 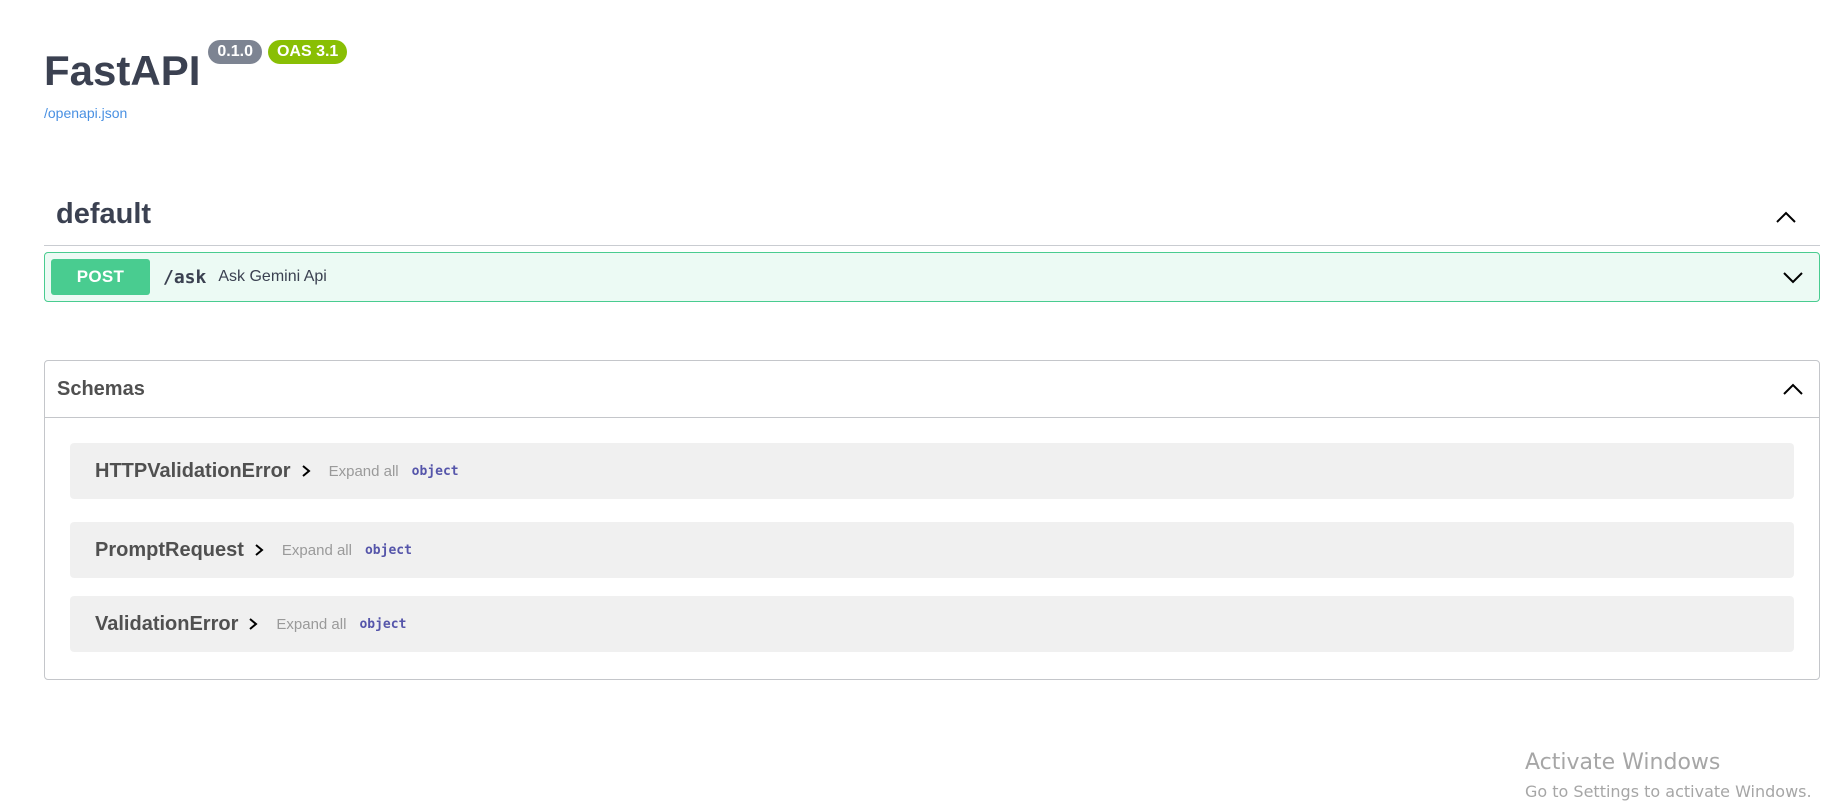 I want to click on model-container: ValidationError Expand all object, so click(x=932, y=624).